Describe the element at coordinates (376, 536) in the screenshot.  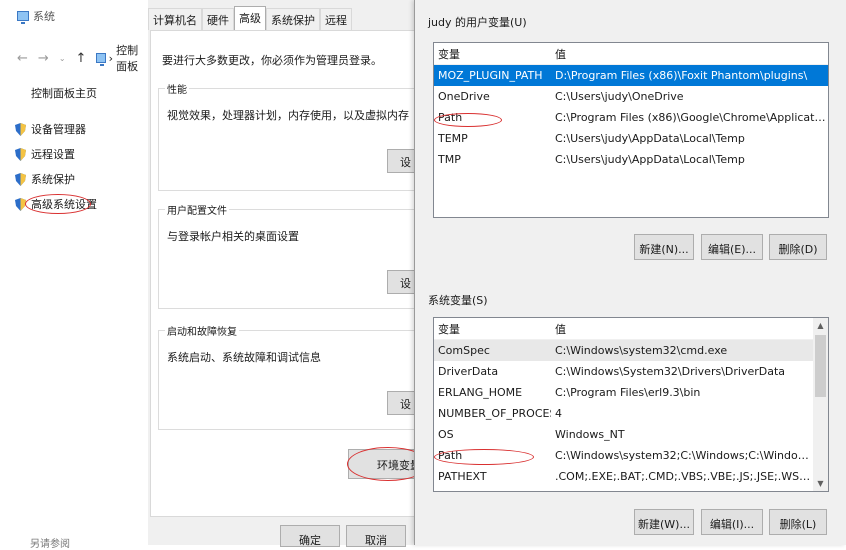
I see `cancel-button: 取消` at that location.